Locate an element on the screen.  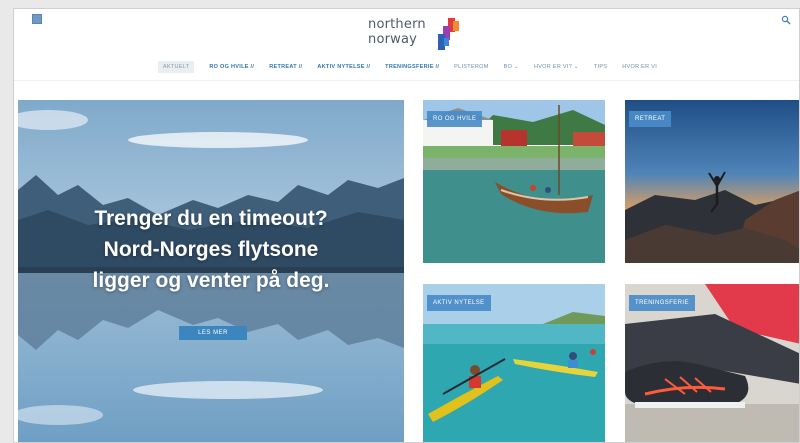
tile-treningsferie: TRENINGSFERIE is located at coordinates (712, 363).